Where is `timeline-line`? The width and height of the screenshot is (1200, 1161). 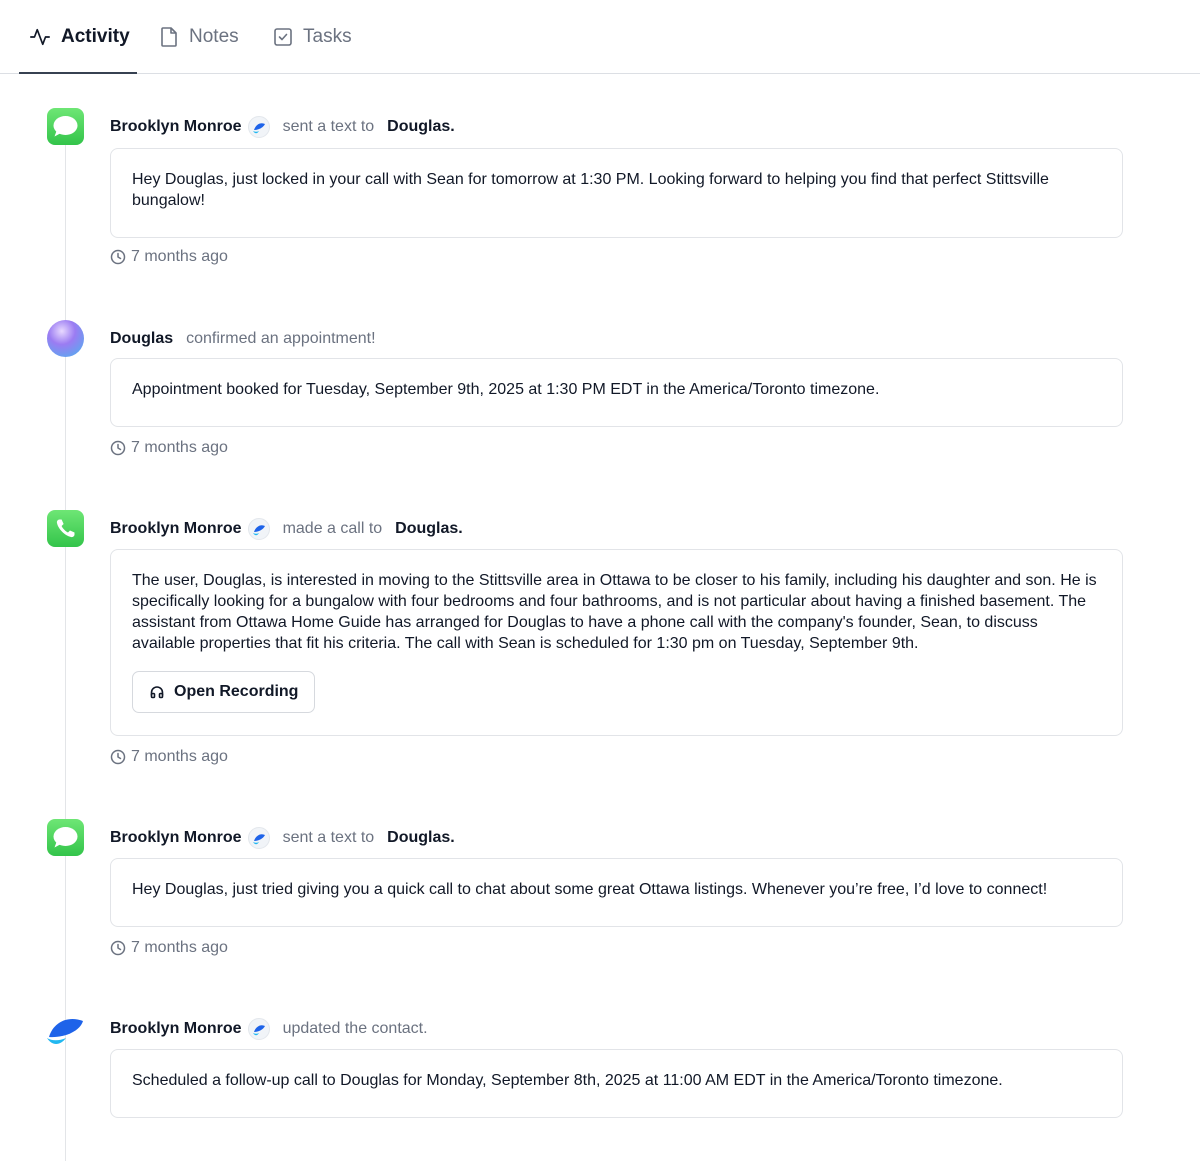 timeline-line is located at coordinates (65, 640).